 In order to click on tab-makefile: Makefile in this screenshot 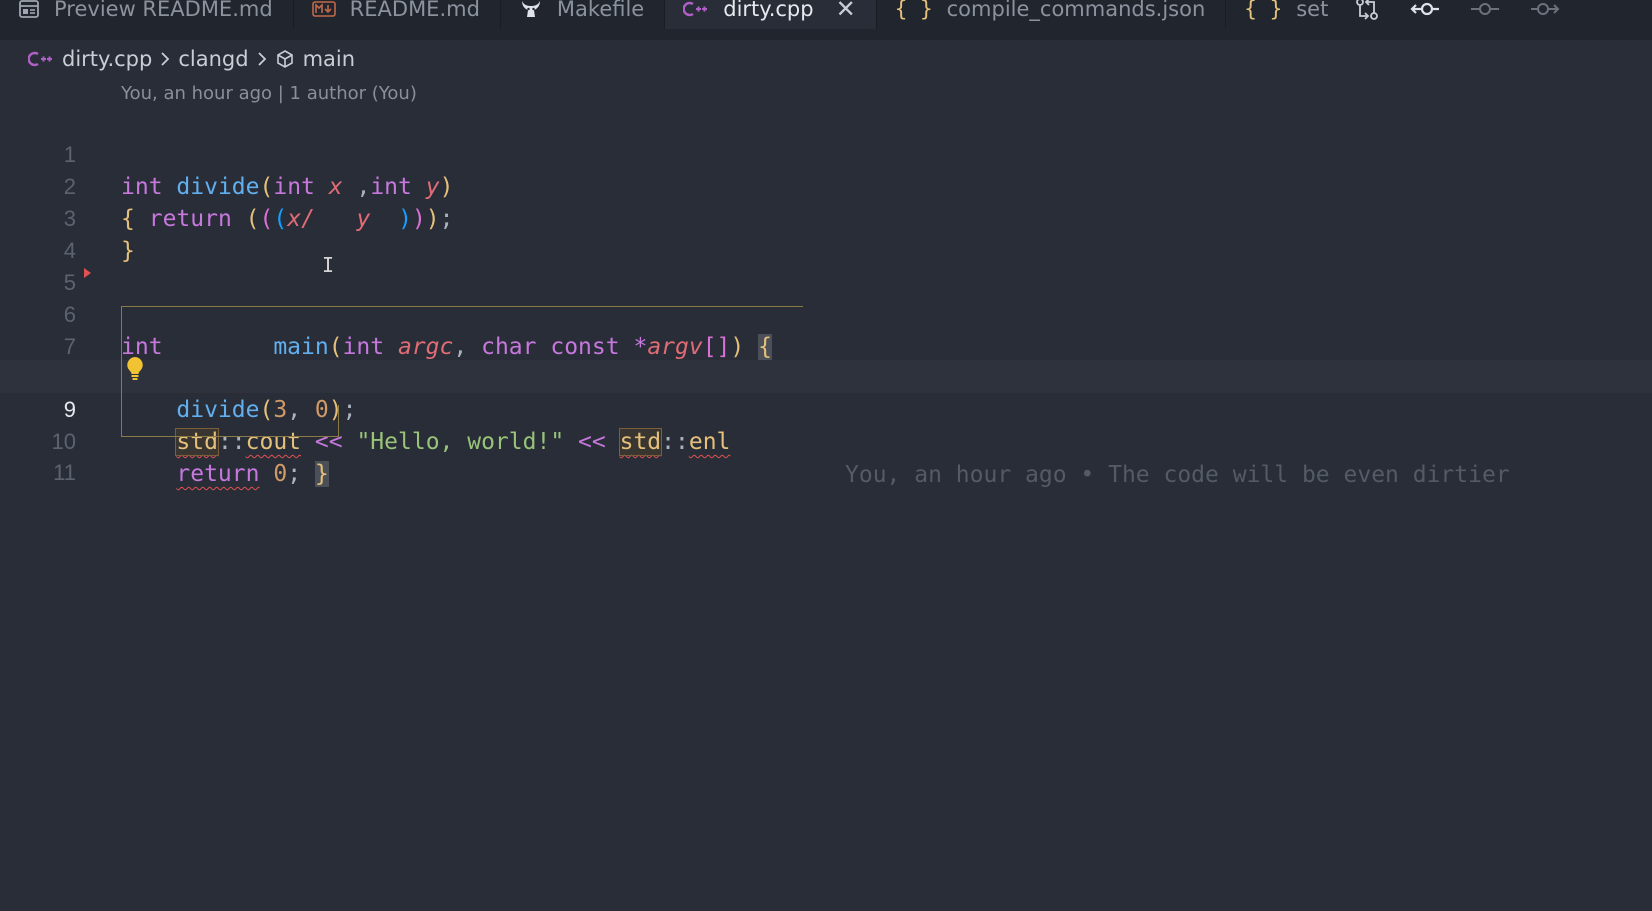, I will do `click(583, 14)`.